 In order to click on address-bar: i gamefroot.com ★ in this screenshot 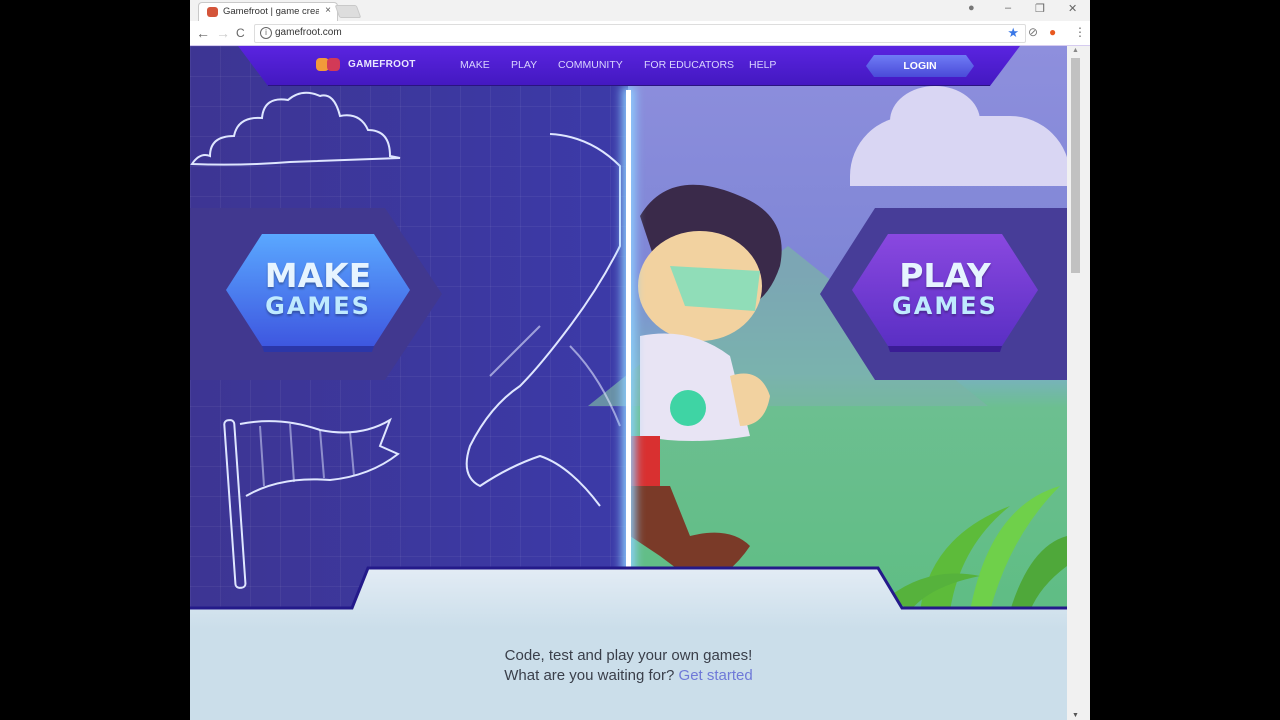, I will do `click(640, 33)`.